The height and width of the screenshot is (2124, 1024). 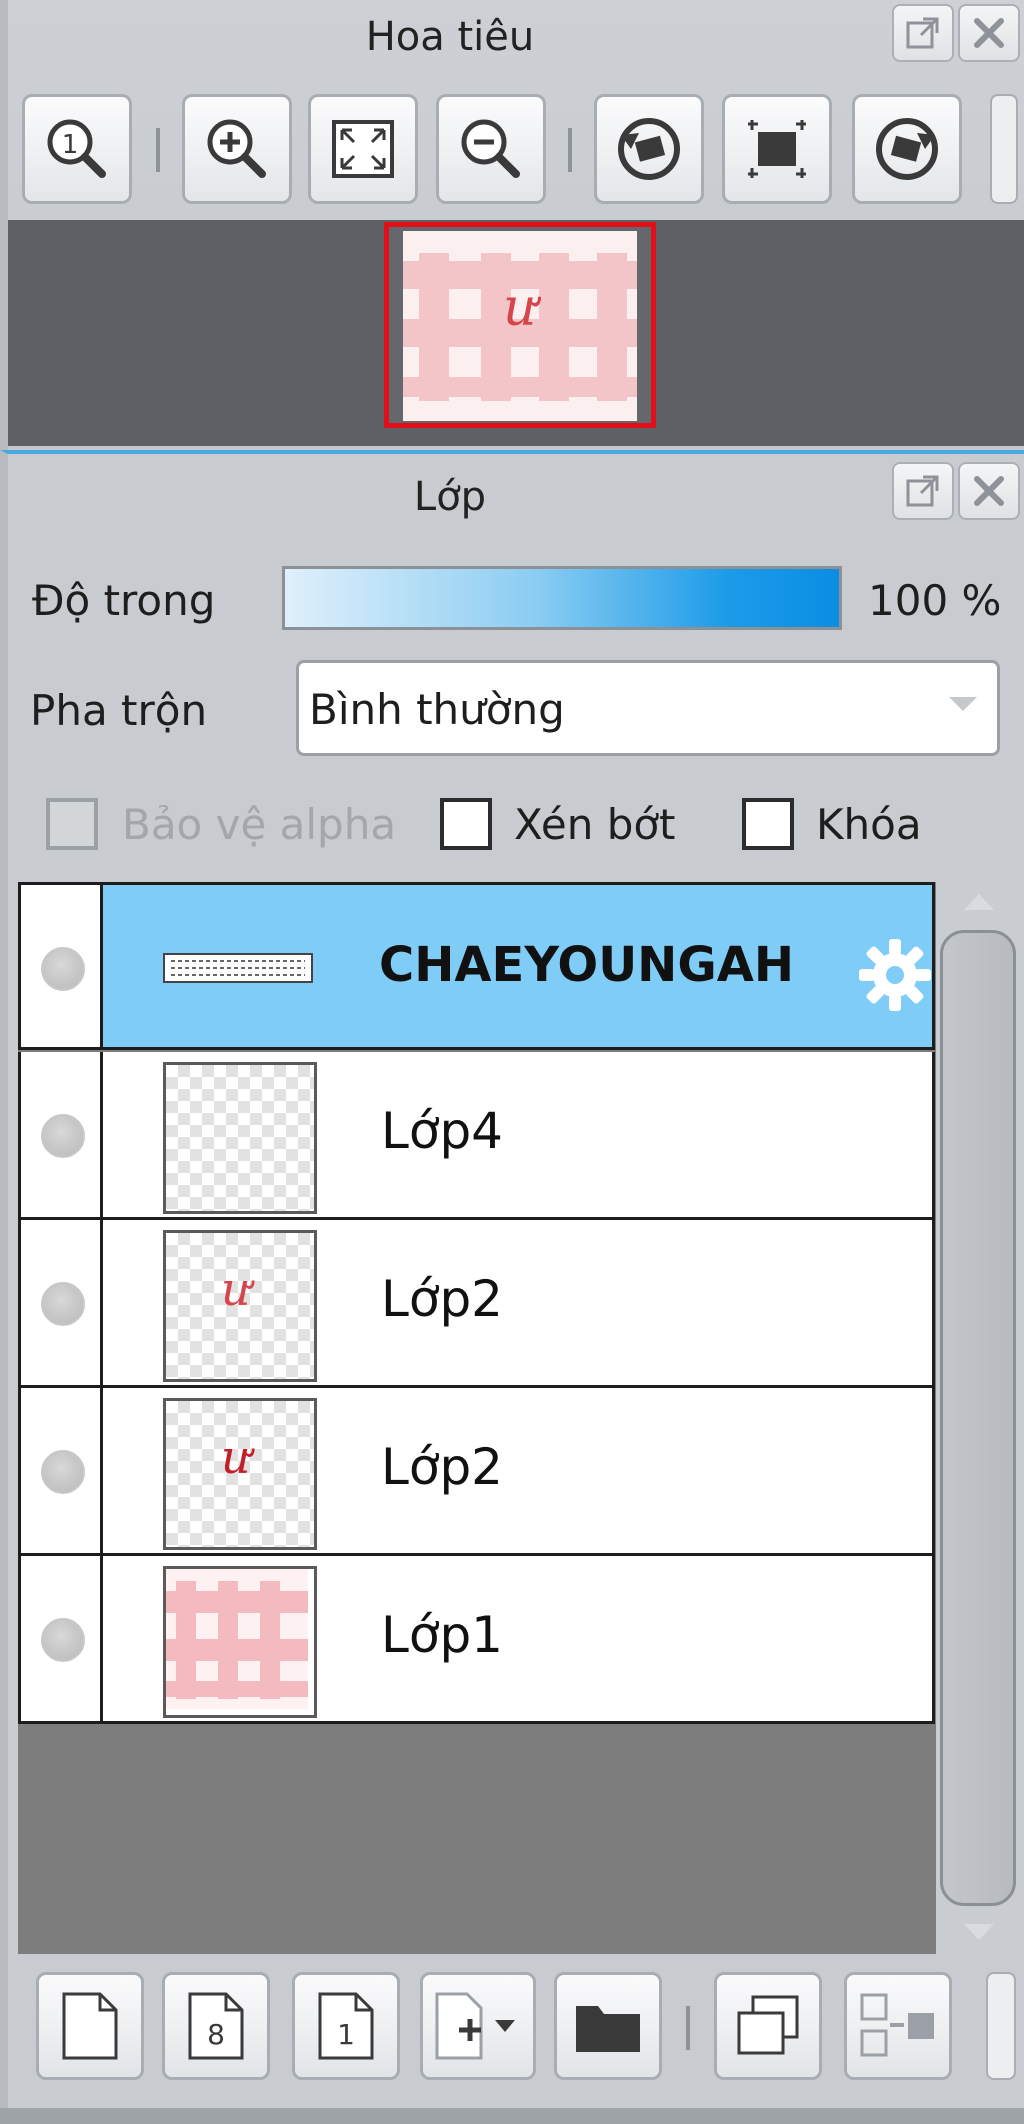 What do you see at coordinates (442, 1131) in the screenshot?
I see `layer-name: Lớp4` at bounding box center [442, 1131].